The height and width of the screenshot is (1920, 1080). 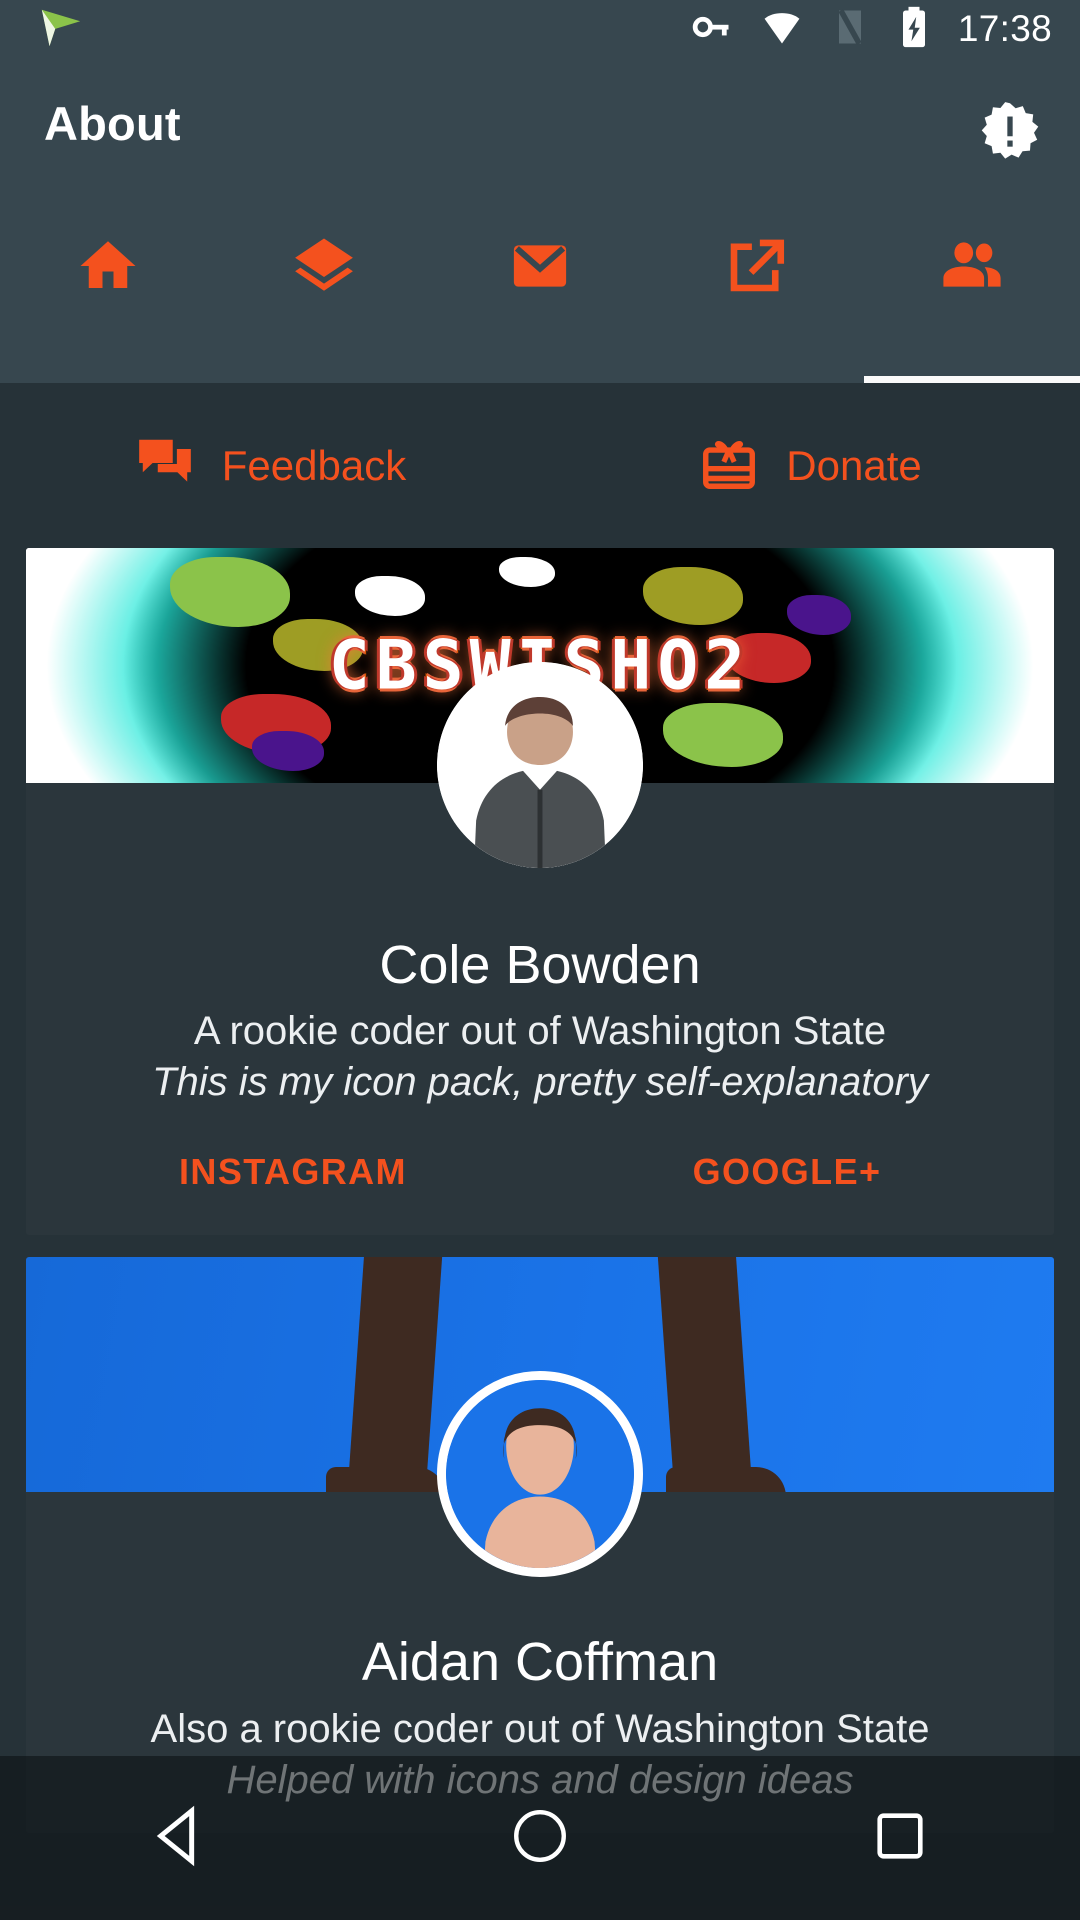 What do you see at coordinates (395, 1375) in the screenshot?
I see `banner-shape-left` at bounding box center [395, 1375].